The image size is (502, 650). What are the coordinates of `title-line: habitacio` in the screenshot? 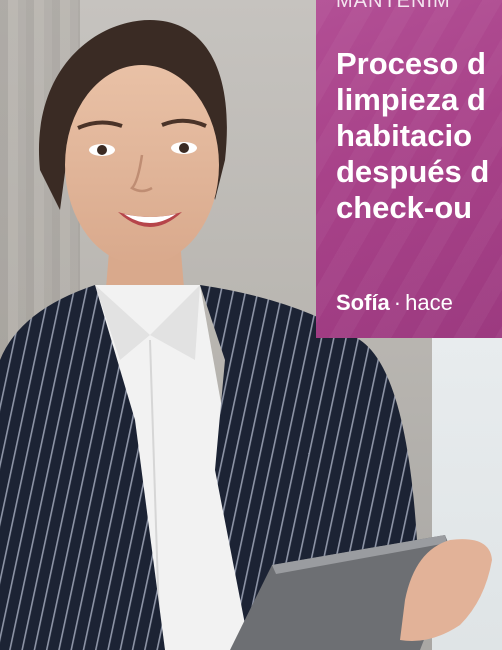 It's located at (404, 135).